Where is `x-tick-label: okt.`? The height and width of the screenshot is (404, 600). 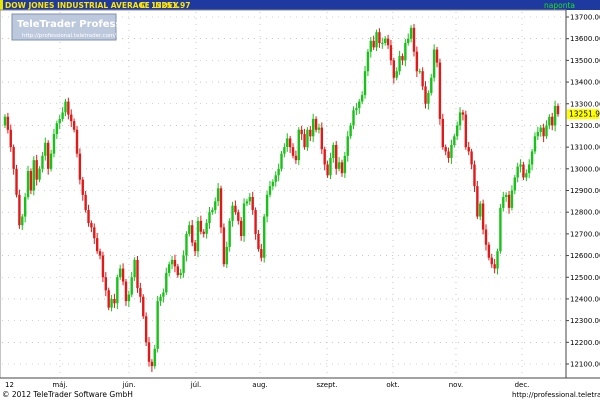
x-tick-label: okt. is located at coordinates (392, 385).